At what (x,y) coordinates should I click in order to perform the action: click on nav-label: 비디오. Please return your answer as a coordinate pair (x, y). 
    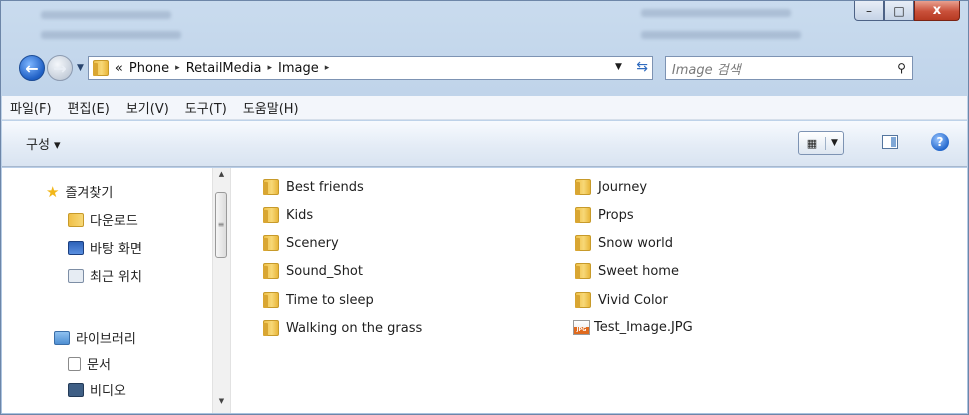
    Looking at the image, I should click on (108, 391).